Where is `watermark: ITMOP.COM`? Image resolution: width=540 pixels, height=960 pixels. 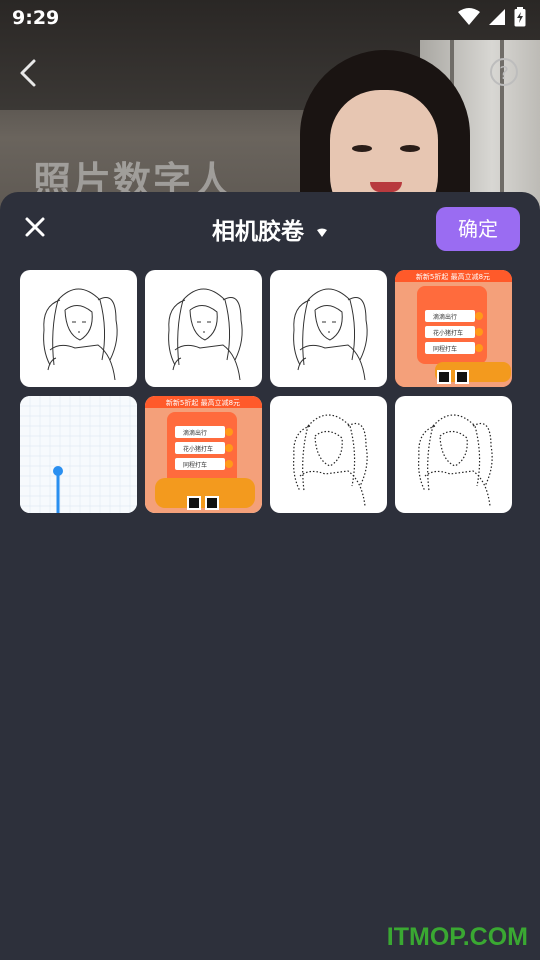 watermark: ITMOP.COM is located at coordinates (457, 937).